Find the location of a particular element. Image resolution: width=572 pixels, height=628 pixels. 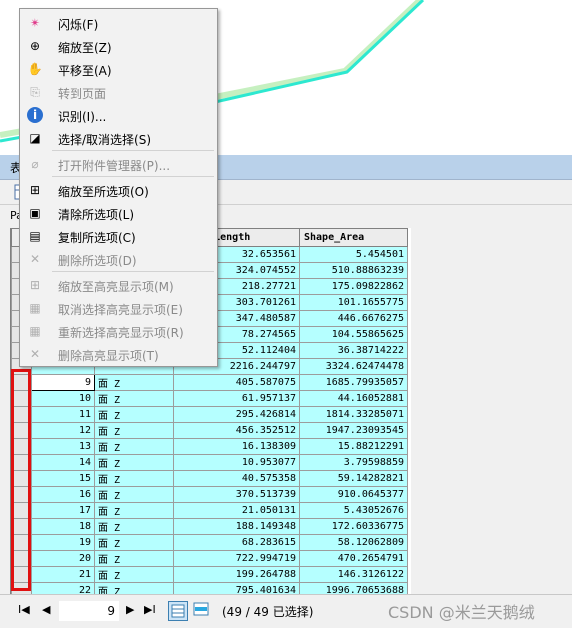

menu-item-label: 闪烁(F) is located at coordinates (78, 25).